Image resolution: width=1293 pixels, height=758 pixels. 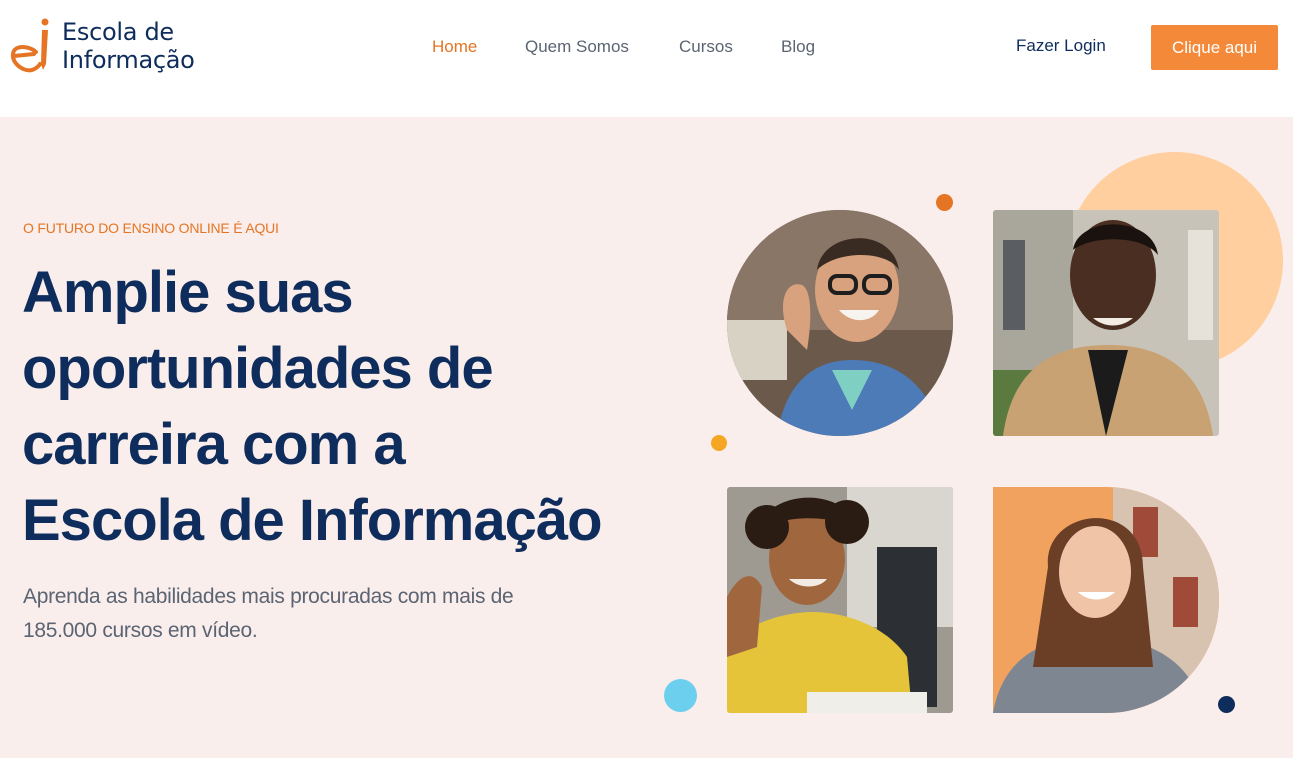 I want to click on blue-dot-decoration, so click(x=680, y=695).